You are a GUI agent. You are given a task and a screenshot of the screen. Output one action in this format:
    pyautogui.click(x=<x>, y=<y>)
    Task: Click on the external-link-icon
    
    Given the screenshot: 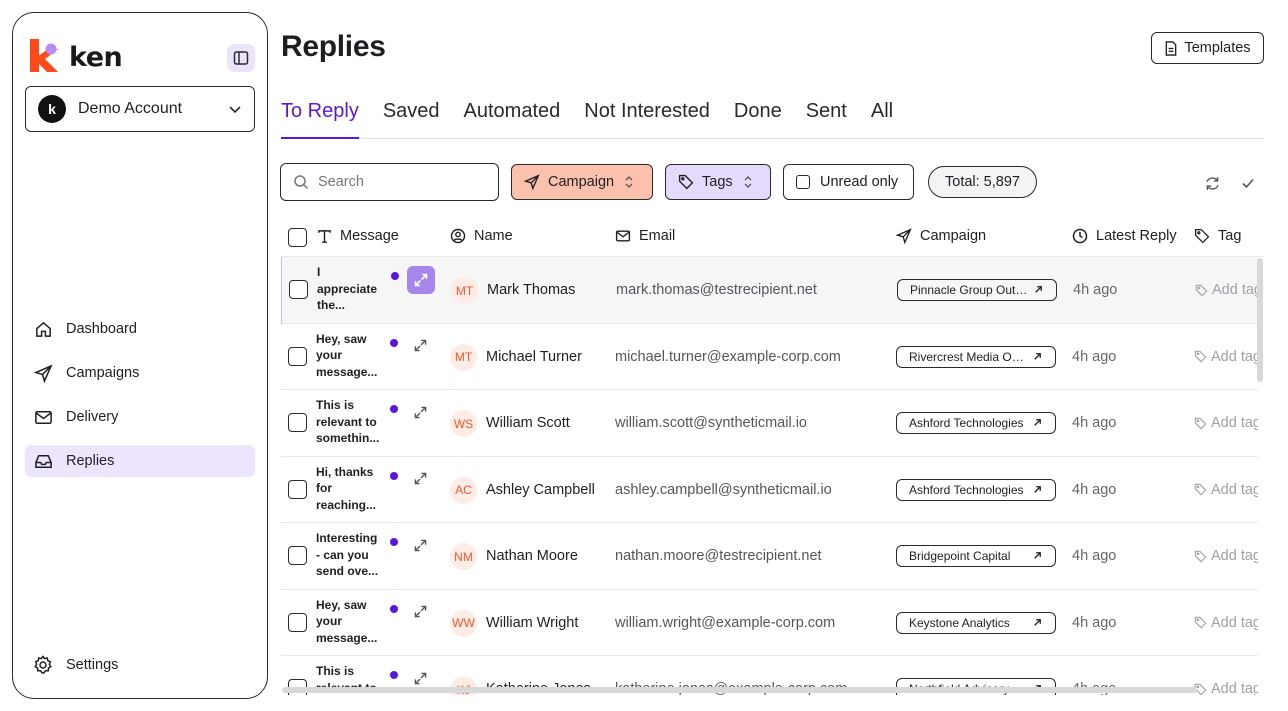 What is the action you would take?
    pyautogui.click(x=1037, y=356)
    